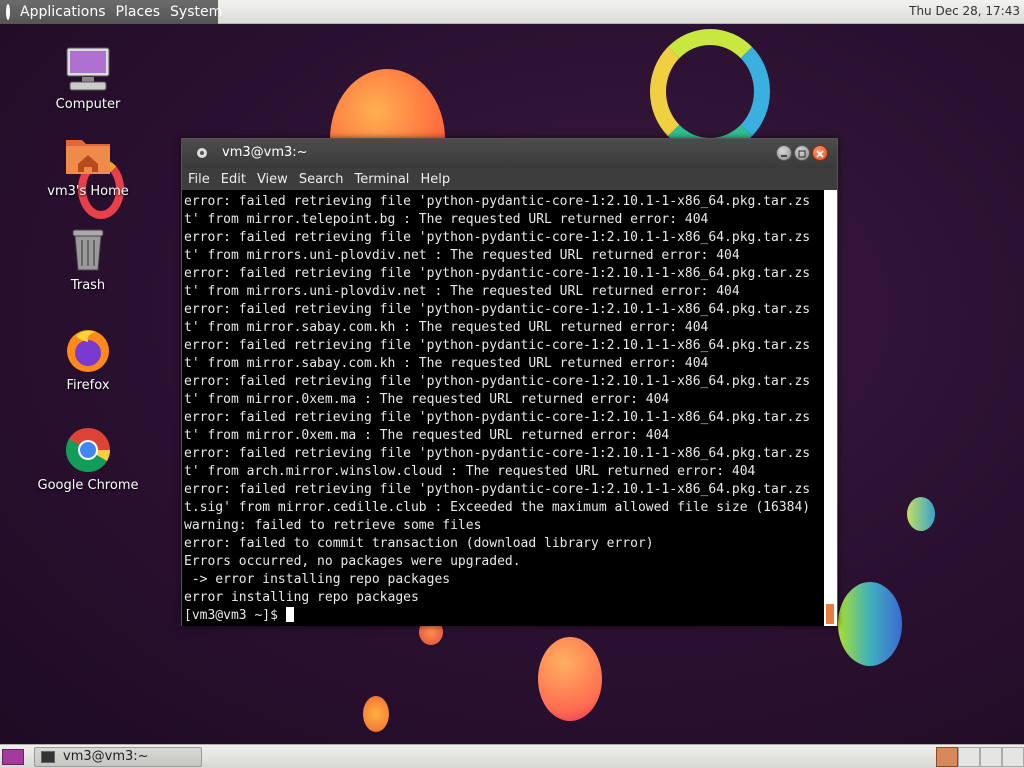 The height and width of the screenshot is (768, 1024). Describe the element at coordinates (111, 12) in the screenshot. I see `main-menu-bar: Applications Places System` at that location.